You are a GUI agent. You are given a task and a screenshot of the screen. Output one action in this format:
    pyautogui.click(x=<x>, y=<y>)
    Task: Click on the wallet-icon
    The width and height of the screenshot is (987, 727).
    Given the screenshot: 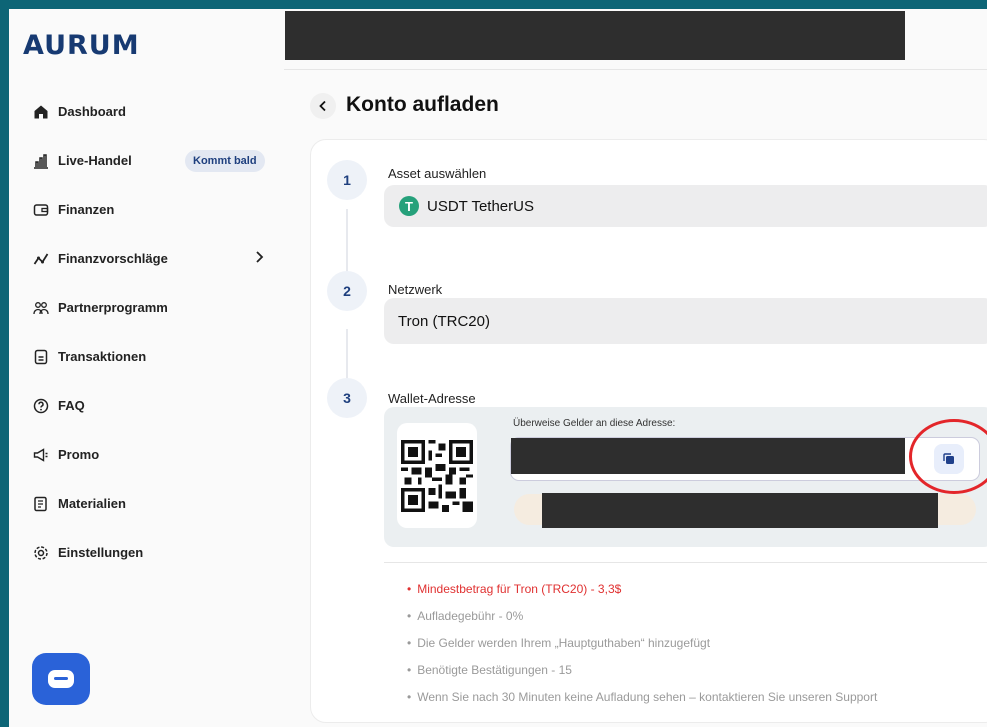 What is the action you would take?
    pyautogui.click(x=41, y=210)
    